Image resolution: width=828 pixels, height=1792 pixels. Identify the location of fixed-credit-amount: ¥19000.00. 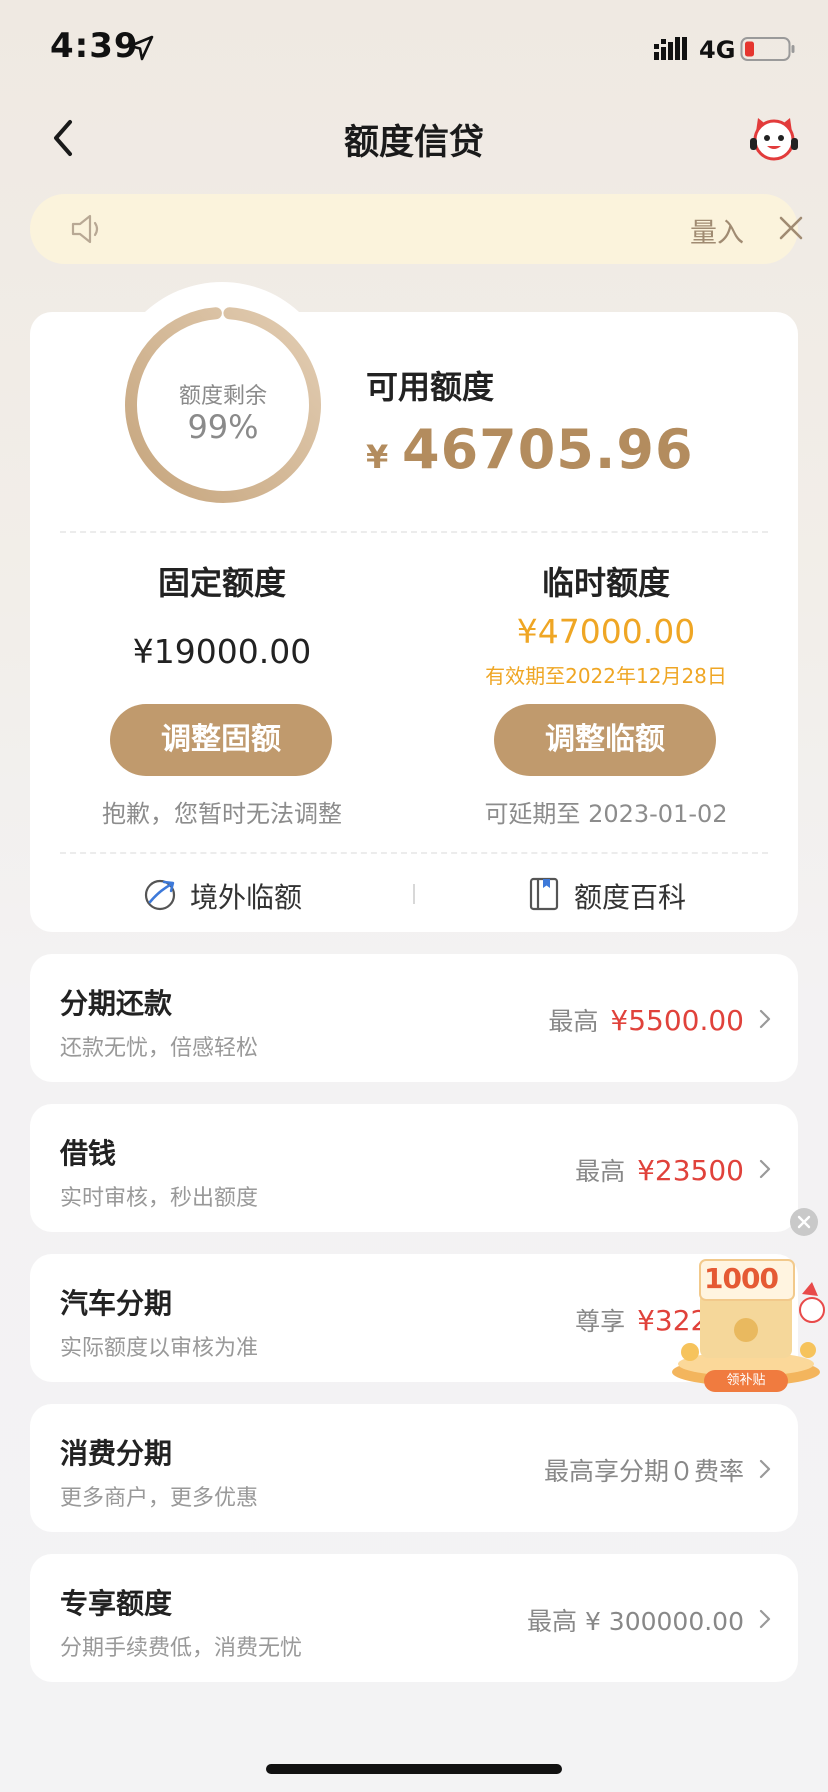
(222, 651).